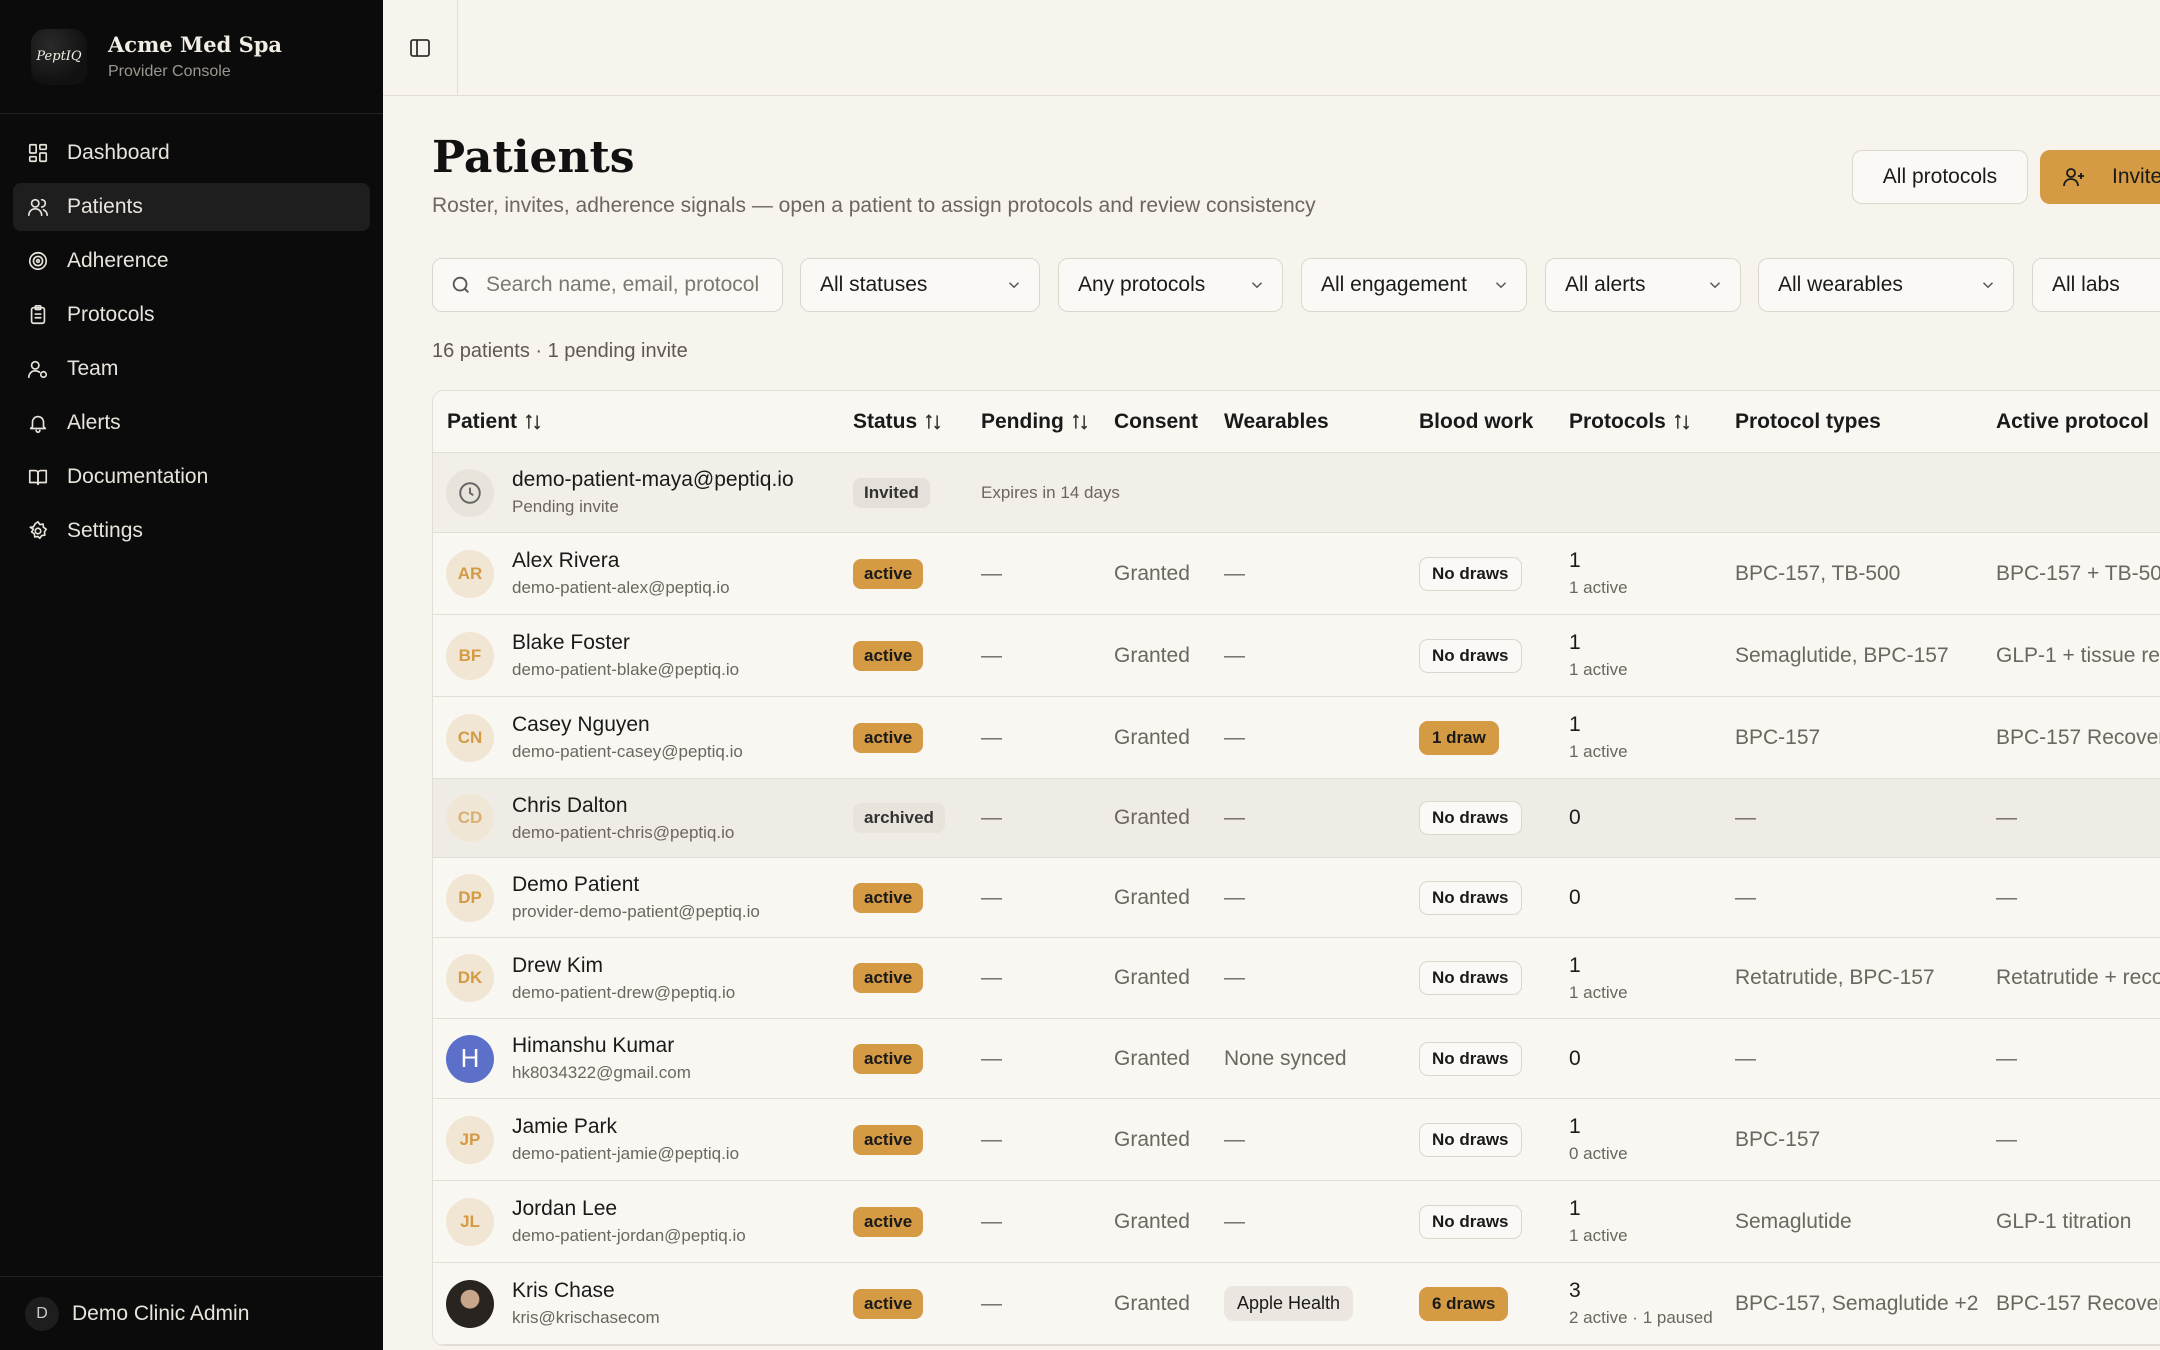  I want to click on patient-name: Himanshu Kumar, so click(601, 1046).